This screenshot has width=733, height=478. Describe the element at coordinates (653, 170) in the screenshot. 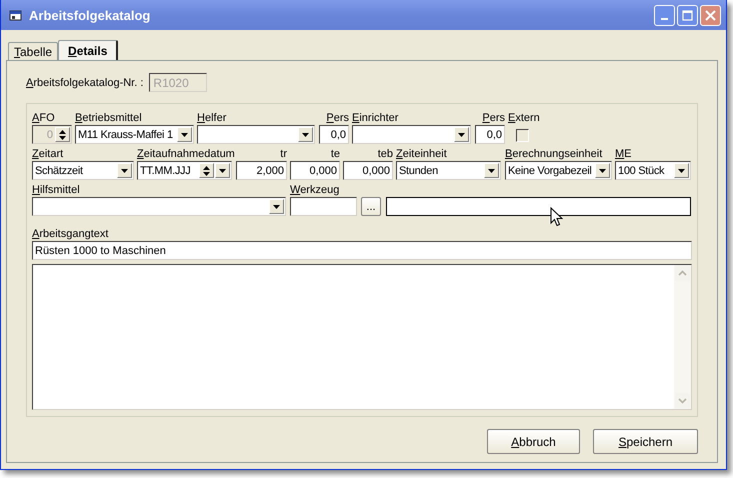

I see `dropdown: 100 Stück` at that location.